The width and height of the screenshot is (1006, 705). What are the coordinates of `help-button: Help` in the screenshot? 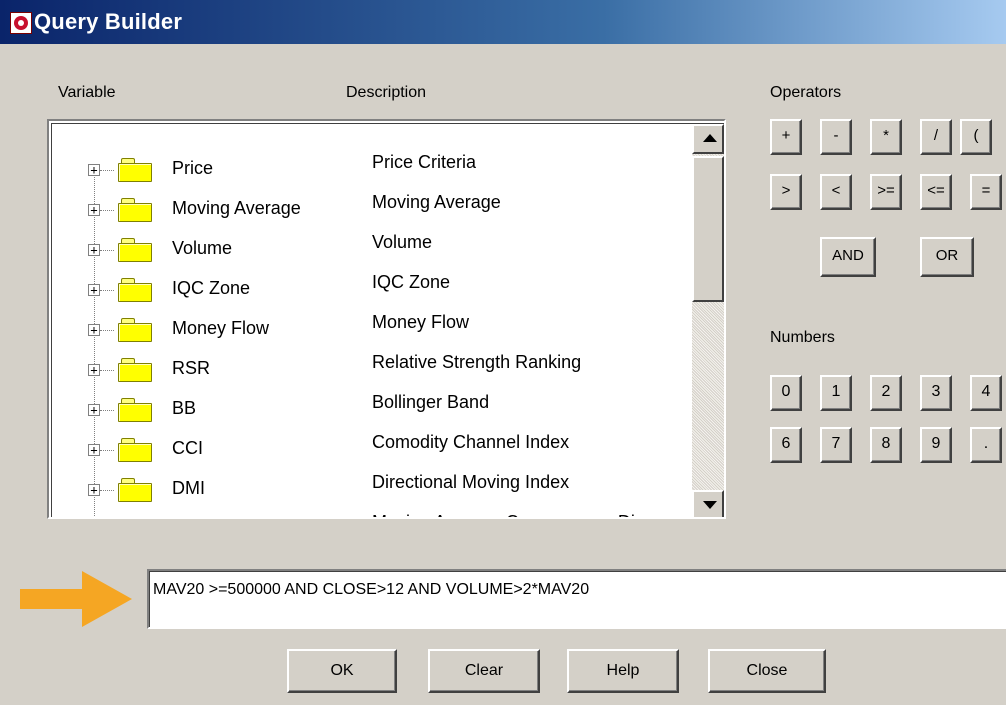 It's located at (623, 671).